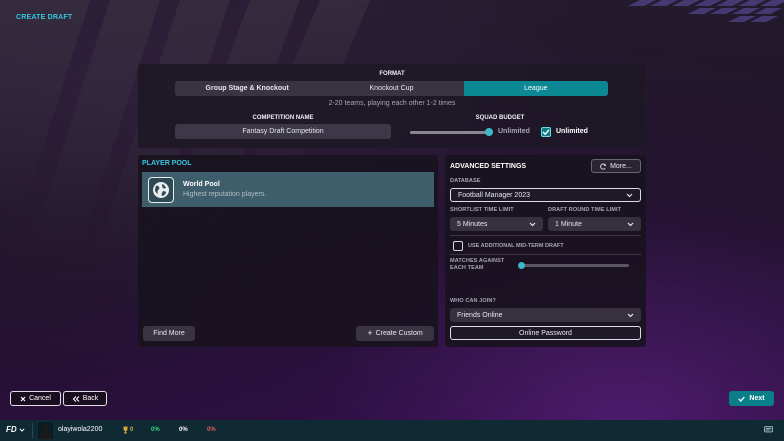 The image size is (784, 441). Describe the element at coordinates (247, 88) in the screenshot. I see `tab-group-stage-knockout: Group Stage & Knockout` at that location.